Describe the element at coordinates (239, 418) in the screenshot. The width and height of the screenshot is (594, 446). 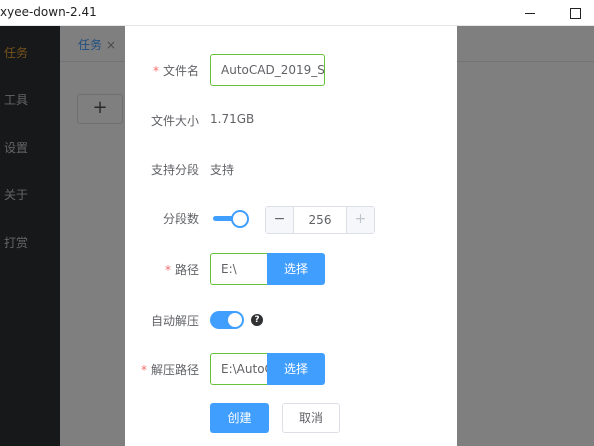
I see `create-button: 创建` at that location.